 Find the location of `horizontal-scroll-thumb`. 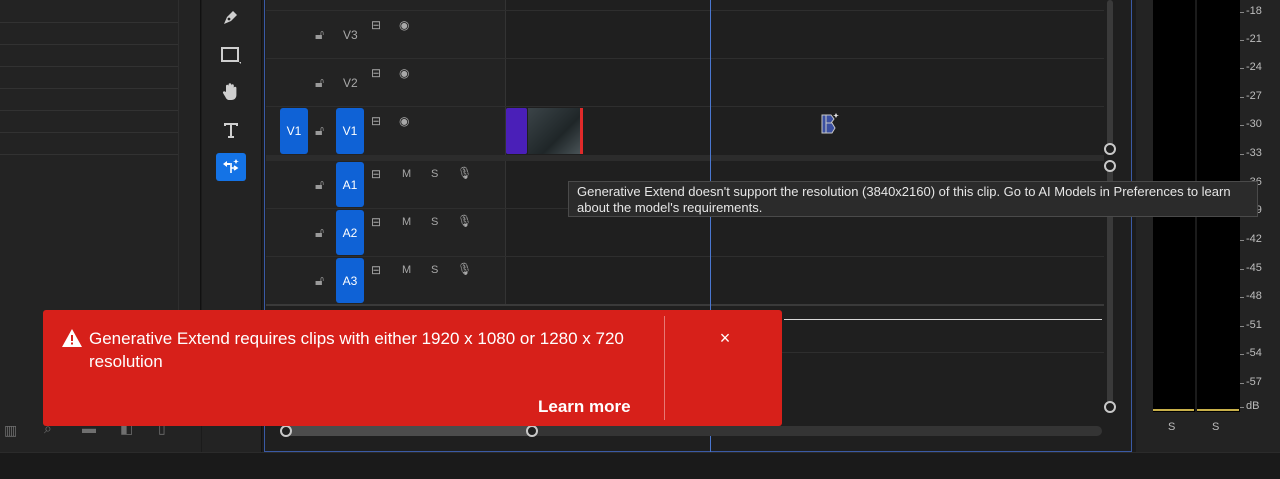

horizontal-scroll-thumb is located at coordinates (409, 431).